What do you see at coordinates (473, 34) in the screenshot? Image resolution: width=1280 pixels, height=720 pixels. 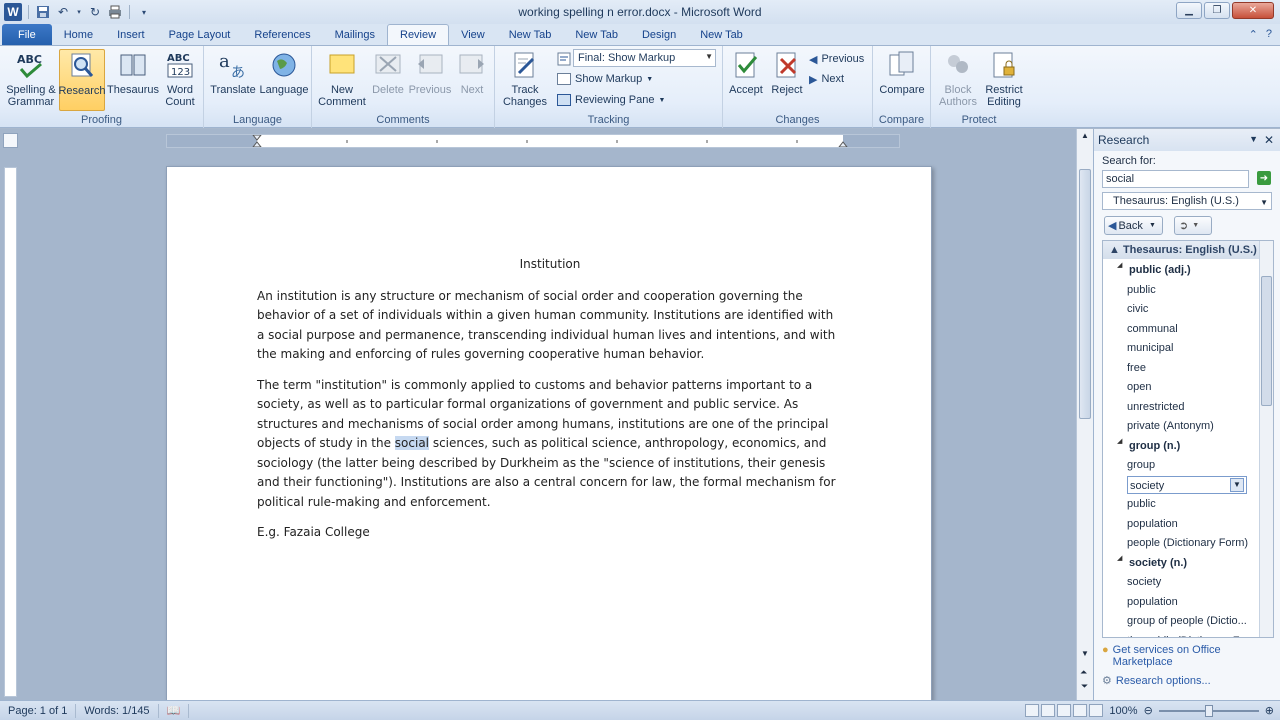 I see `tab-view: View` at bounding box center [473, 34].